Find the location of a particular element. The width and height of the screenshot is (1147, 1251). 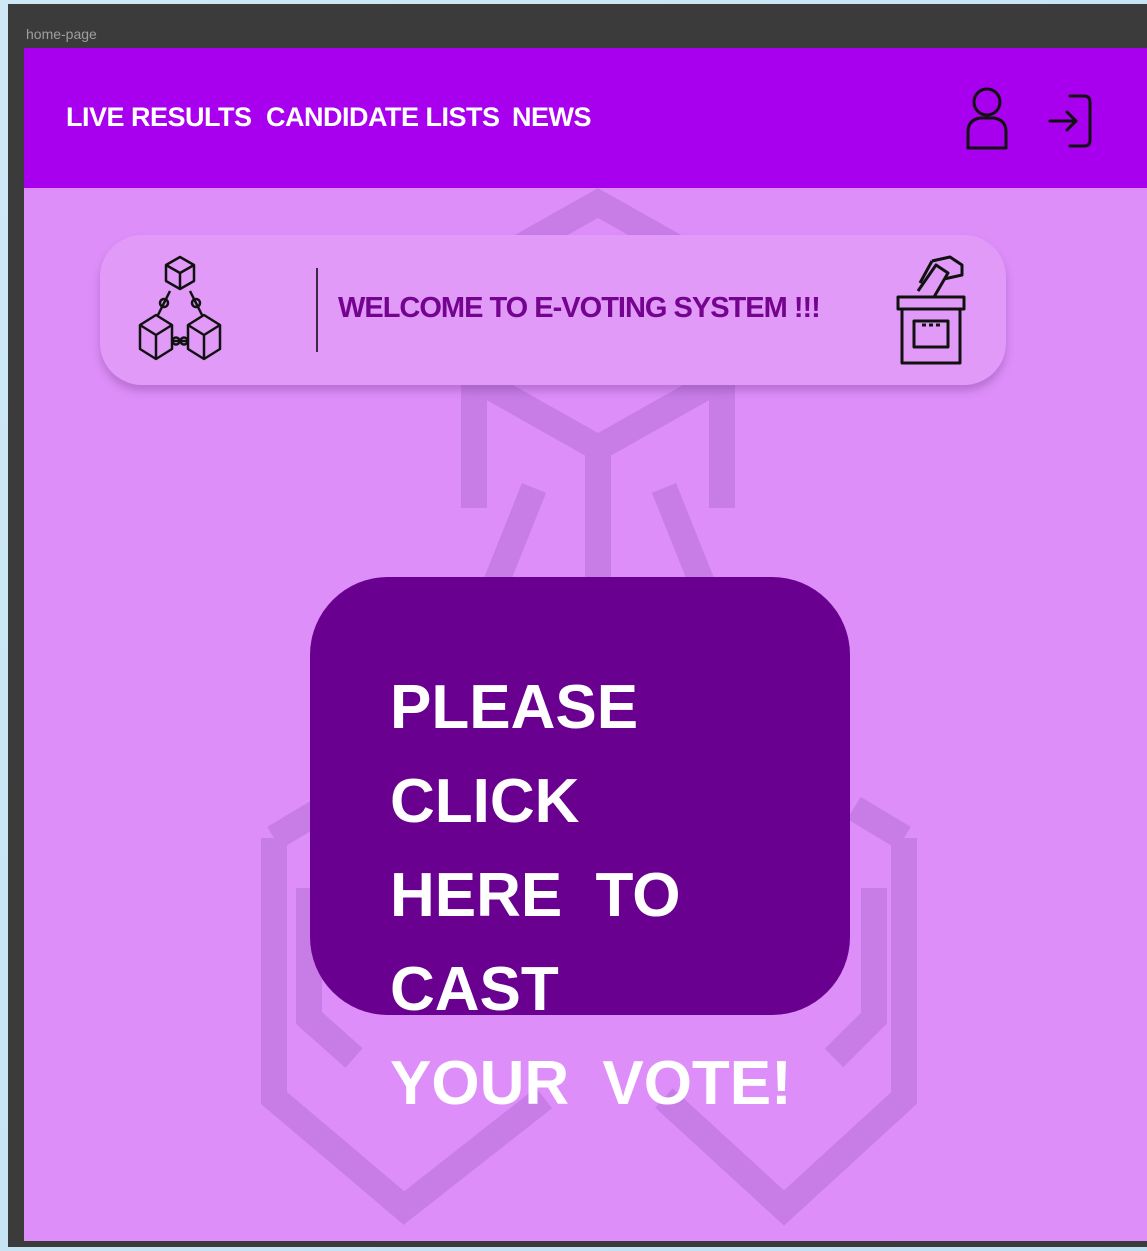

welcome-banner: WELCOME TO E-VOTING SYSTEM !!! is located at coordinates (553, 310).